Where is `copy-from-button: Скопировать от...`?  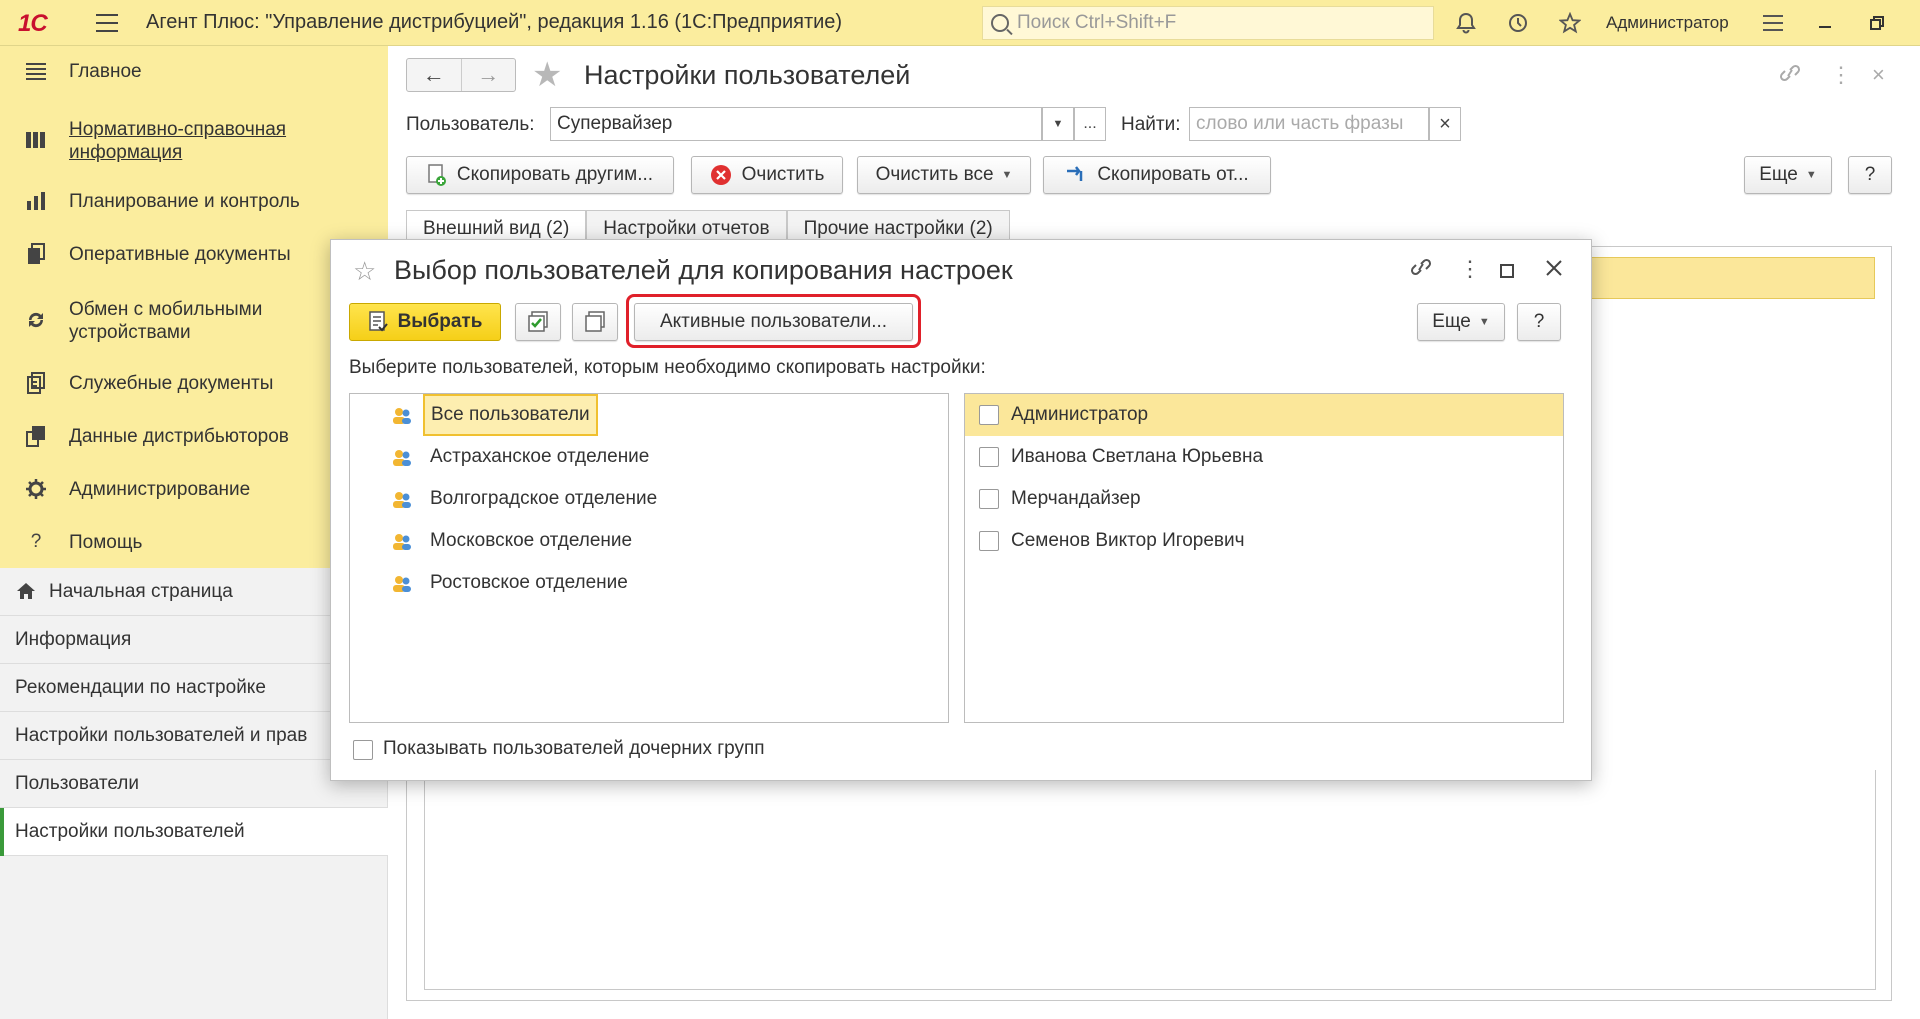 copy-from-button: Скопировать от... is located at coordinates (1157, 175).